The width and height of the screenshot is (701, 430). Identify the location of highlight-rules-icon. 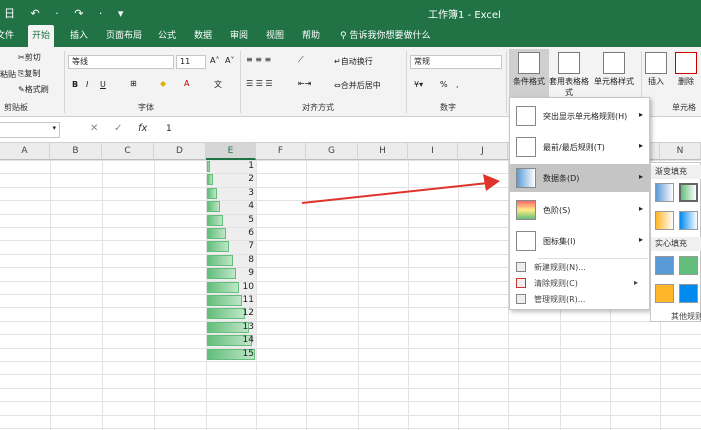
(526, 116).